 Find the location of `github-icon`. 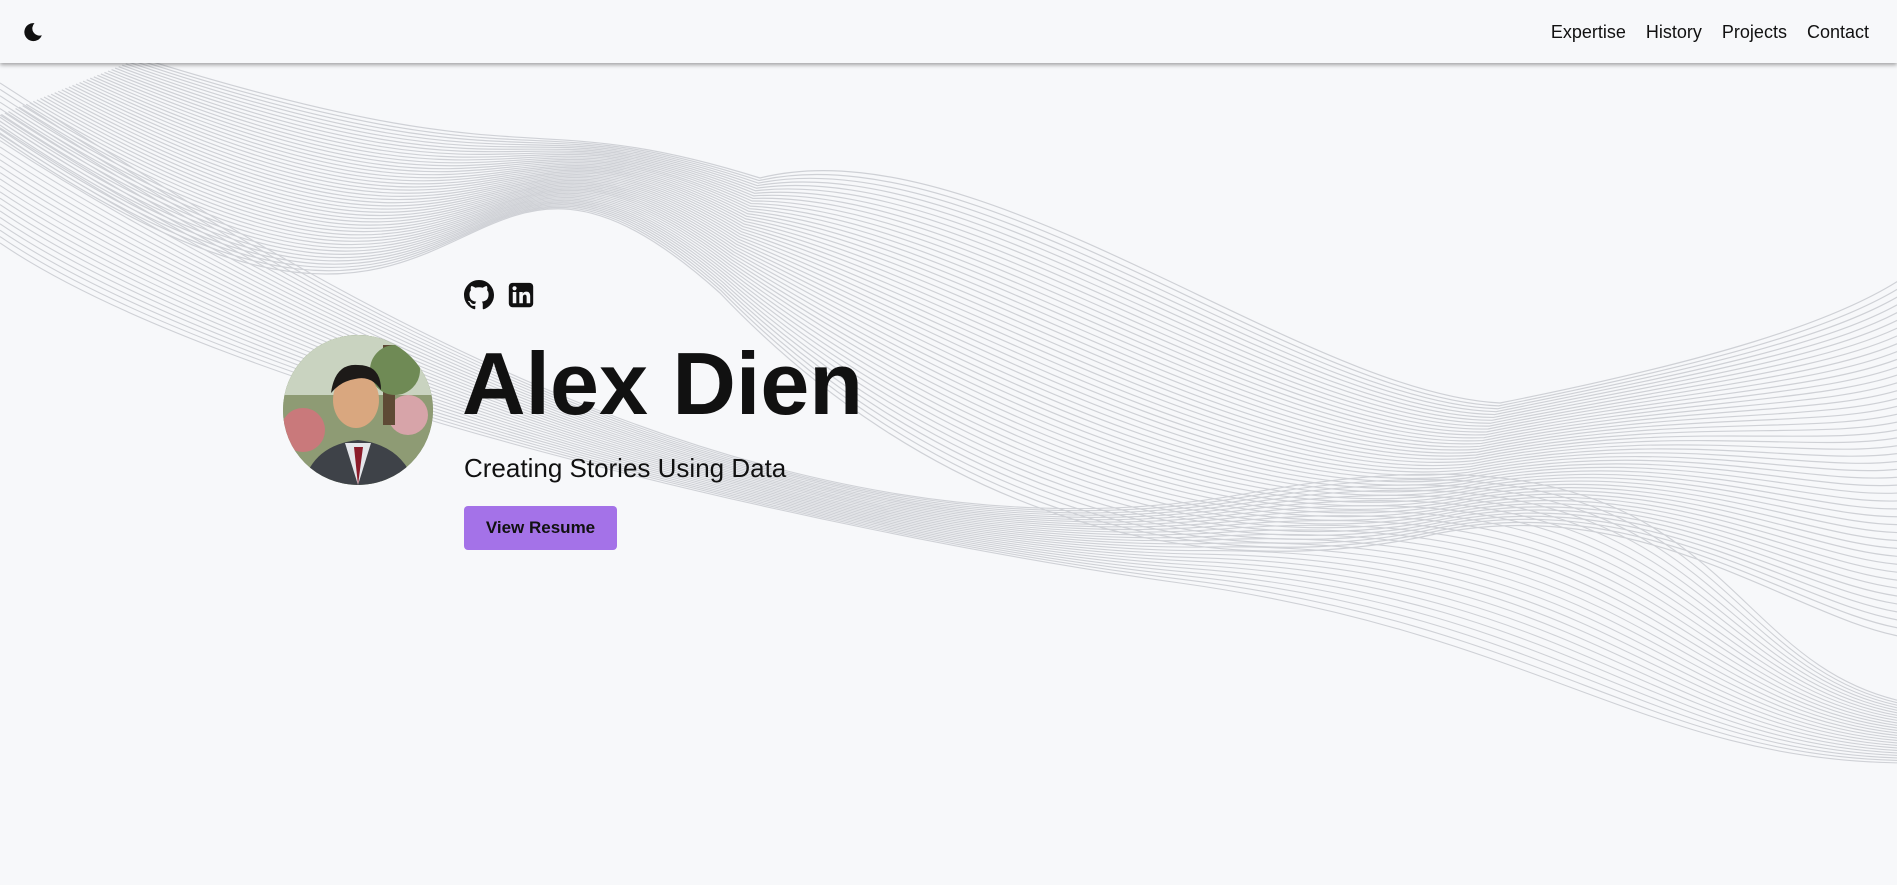

github-icon is located at coordinates (479, 295).